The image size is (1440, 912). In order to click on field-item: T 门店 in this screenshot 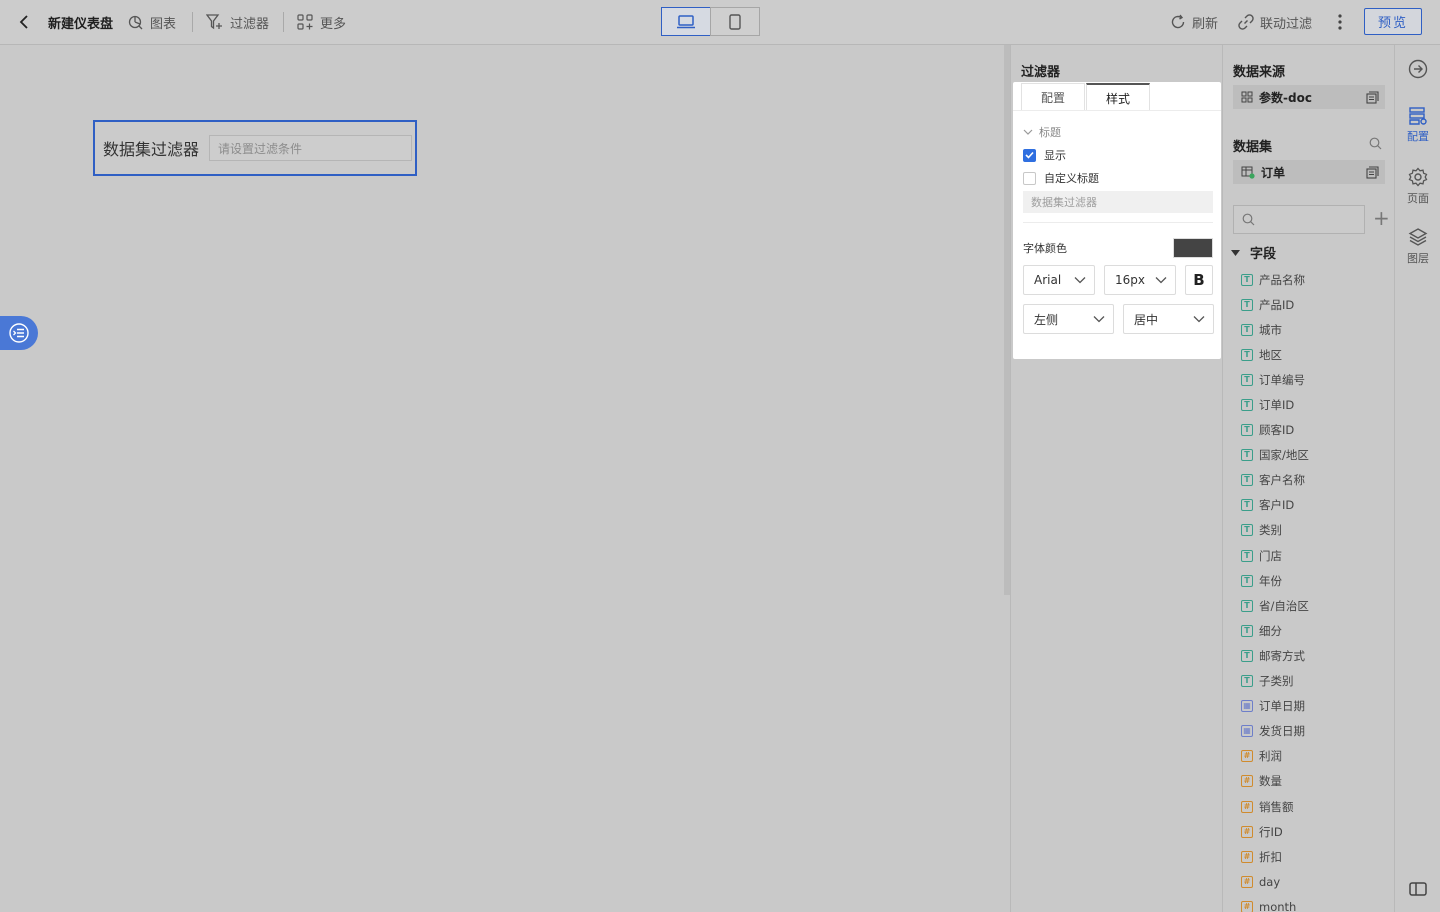, I will do `click(1316, 555)`.